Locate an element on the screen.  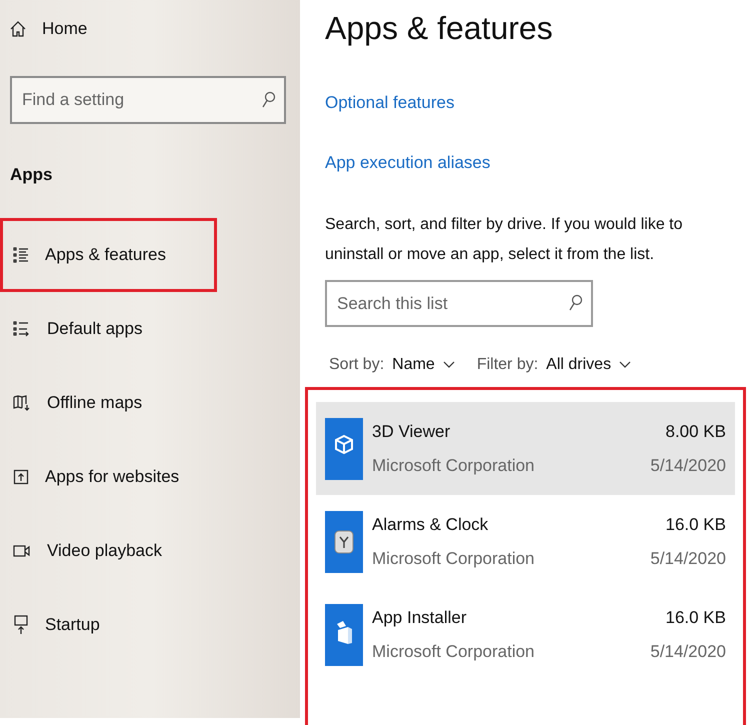
list-arrow-icon is located at coordinates (22, 328).